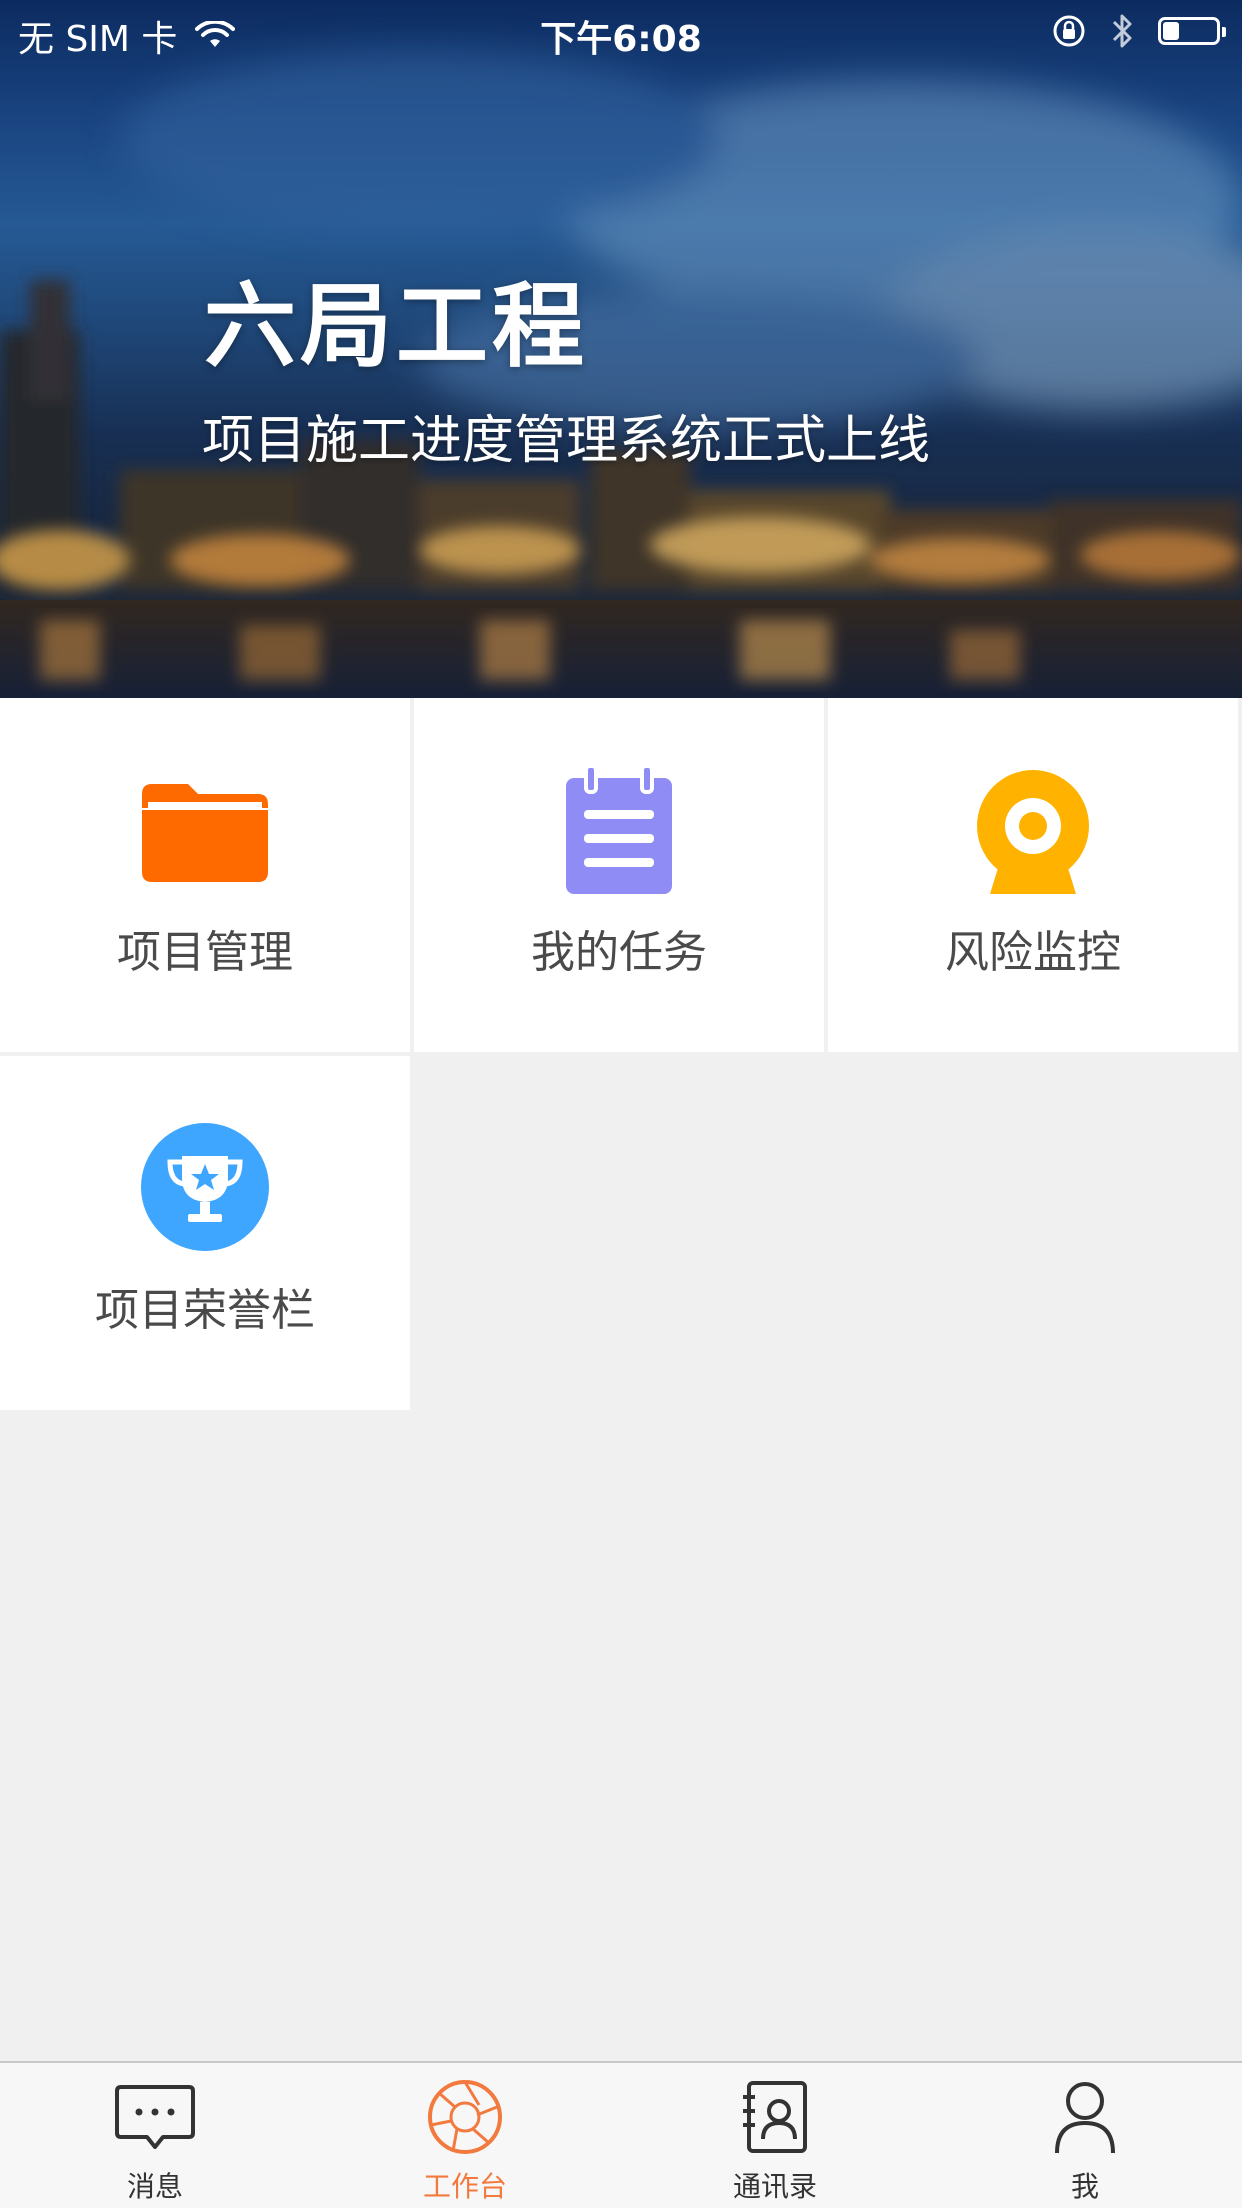  I want to click on tab-label: 消息, so click(154, 2186).